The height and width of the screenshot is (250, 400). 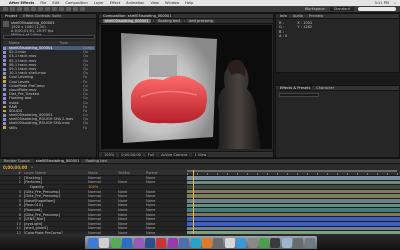 I want to click on resolution-select: Full, so click(x=151, y=154).